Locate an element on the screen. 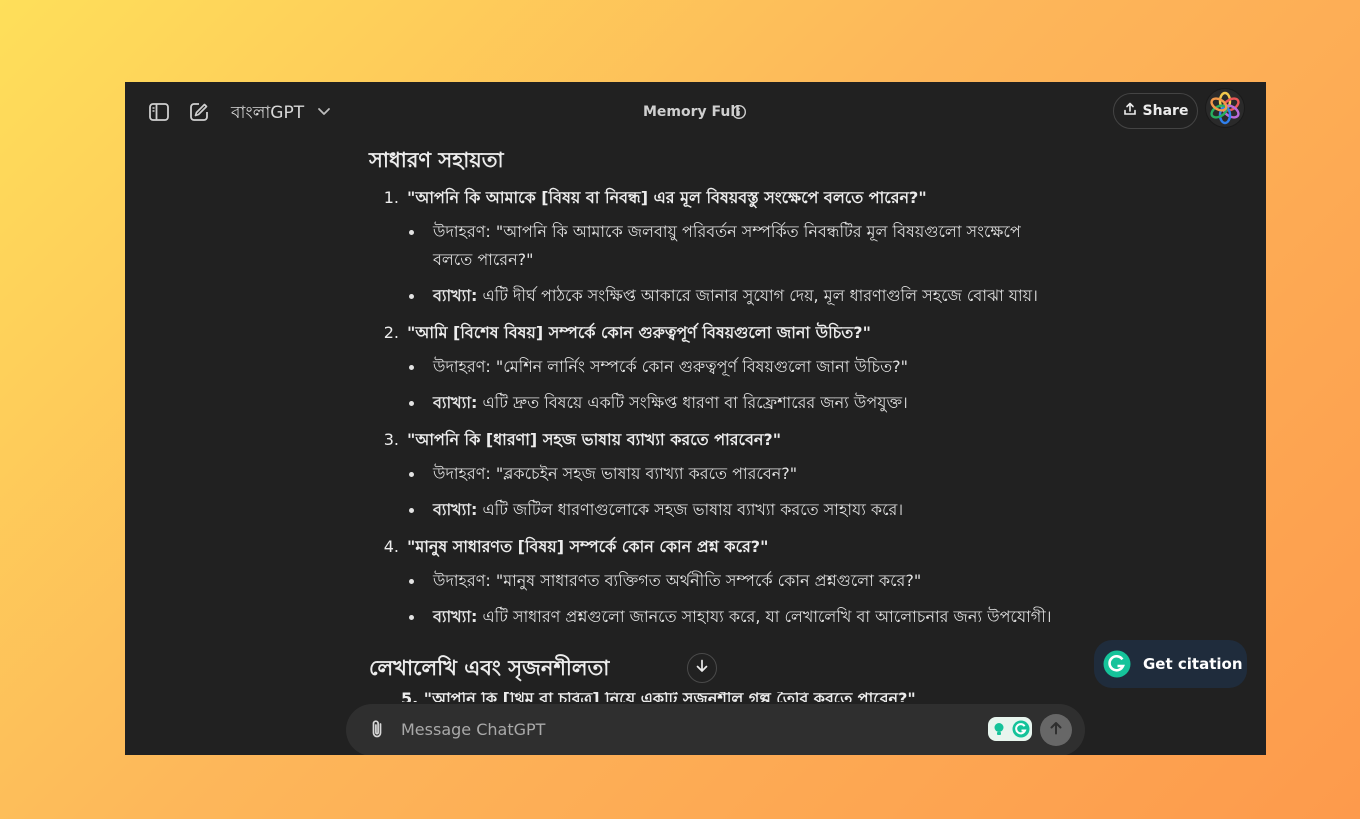 The height and width of the screenshot is (819, 1360). share-button: Share is located at coordinates (1155, 111).